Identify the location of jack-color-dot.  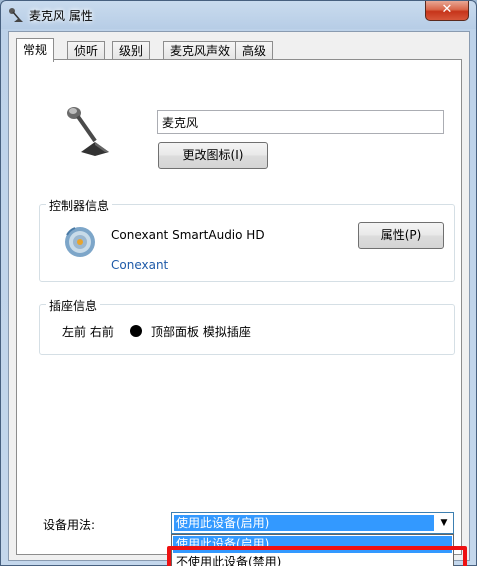
(136, 331).